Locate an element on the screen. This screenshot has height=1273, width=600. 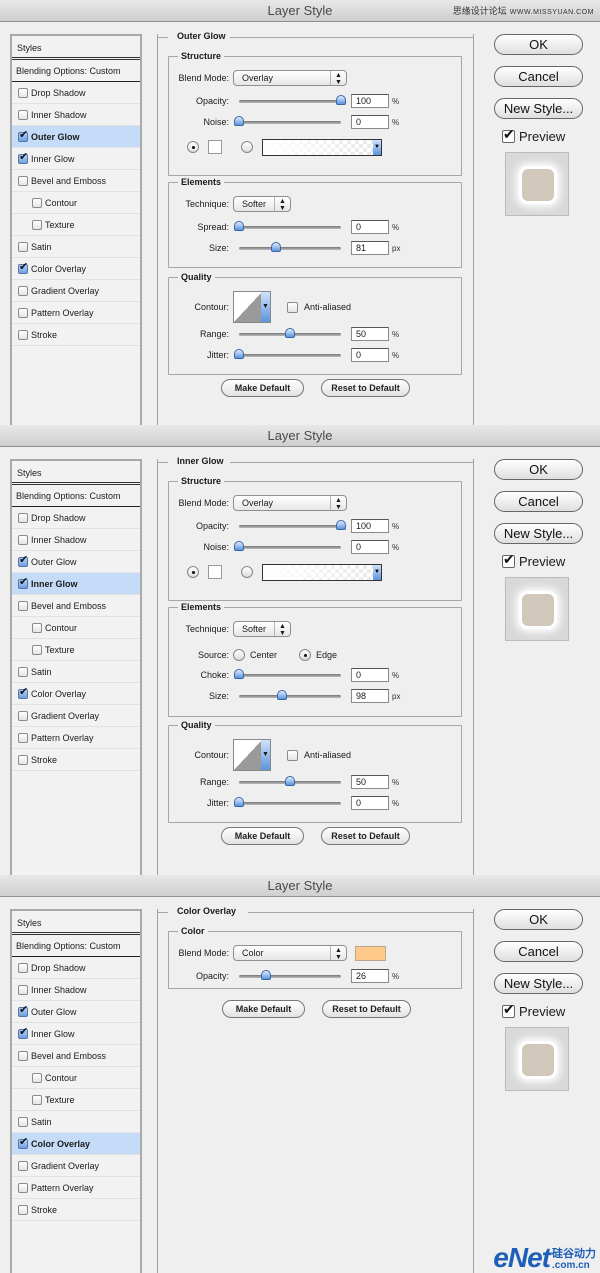
cancel-button: Cancel is located at coordinates (538, 951).